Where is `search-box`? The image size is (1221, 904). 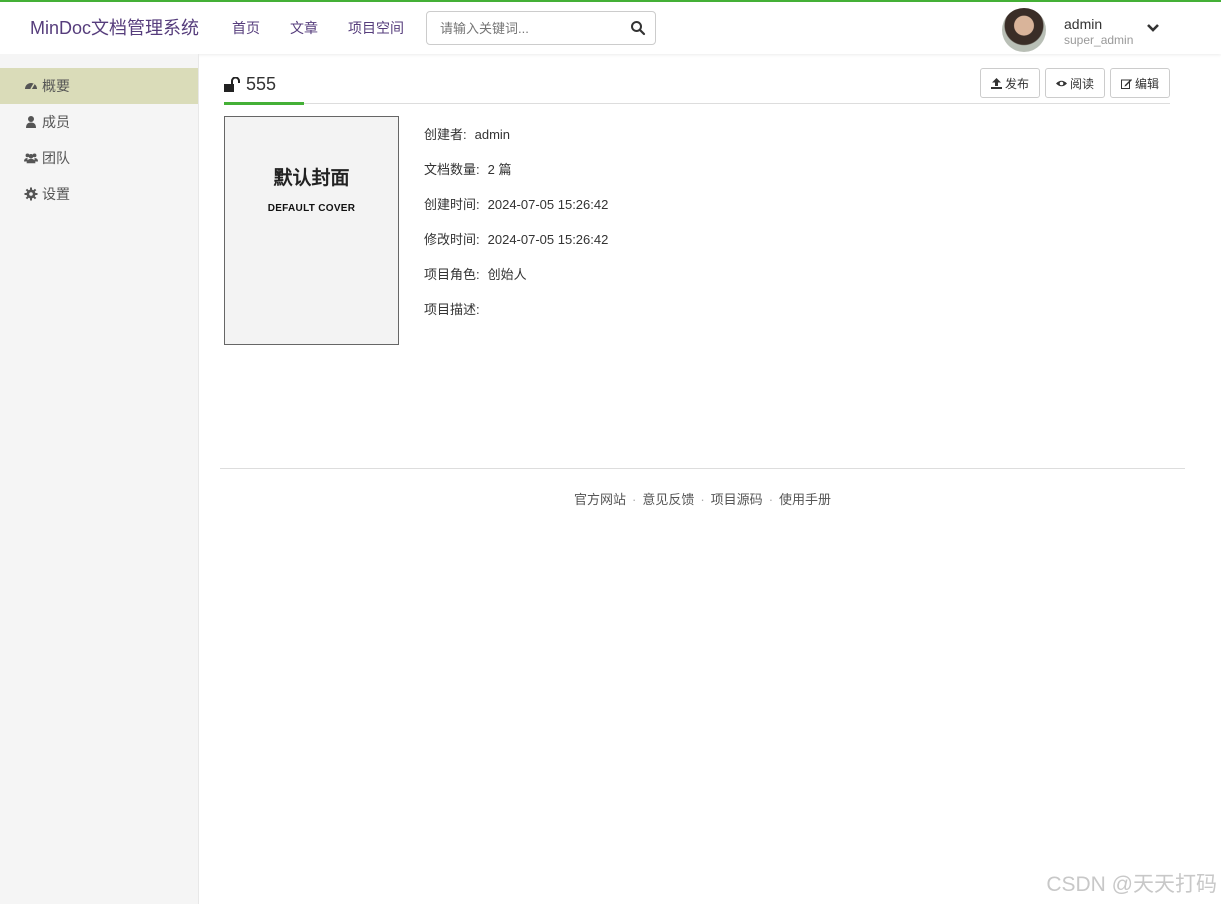 search-box is located at coordinates (541, 28).